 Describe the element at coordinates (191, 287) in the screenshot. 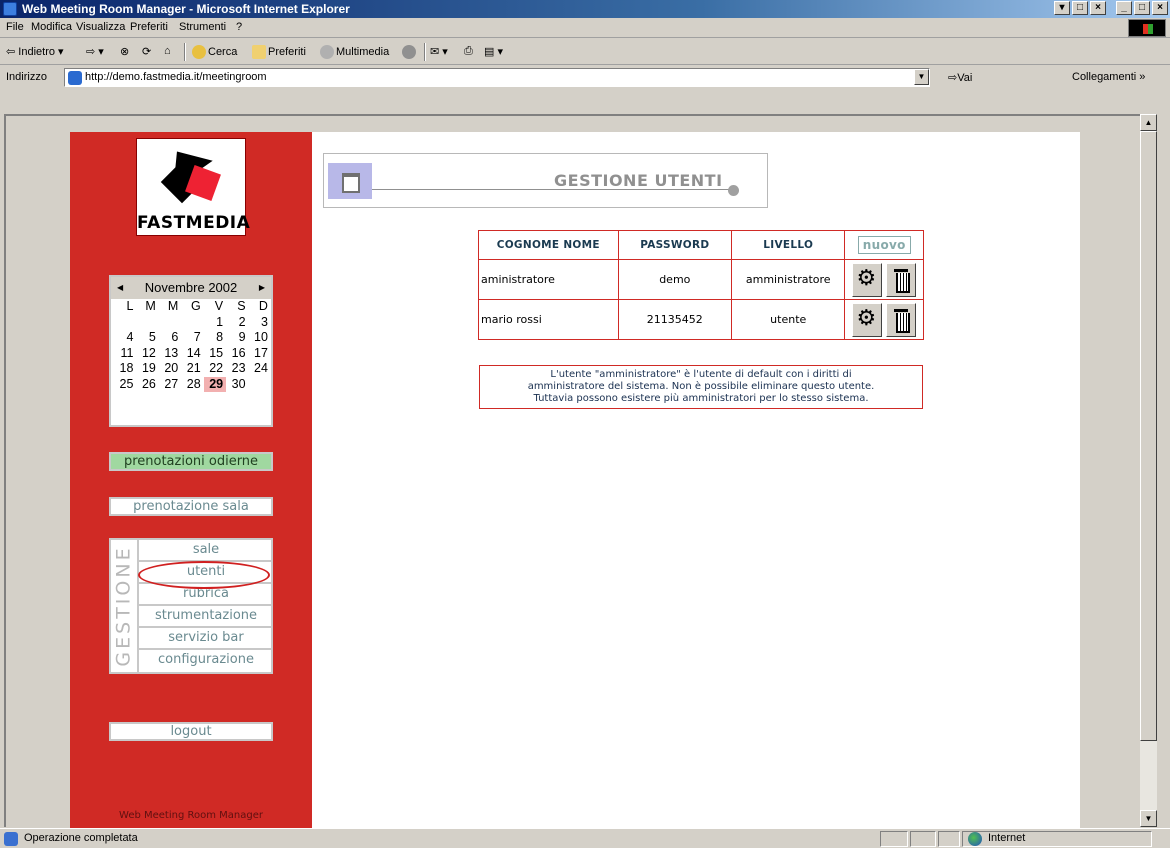

I see `calendar-month: Novembre 2002` at that location.